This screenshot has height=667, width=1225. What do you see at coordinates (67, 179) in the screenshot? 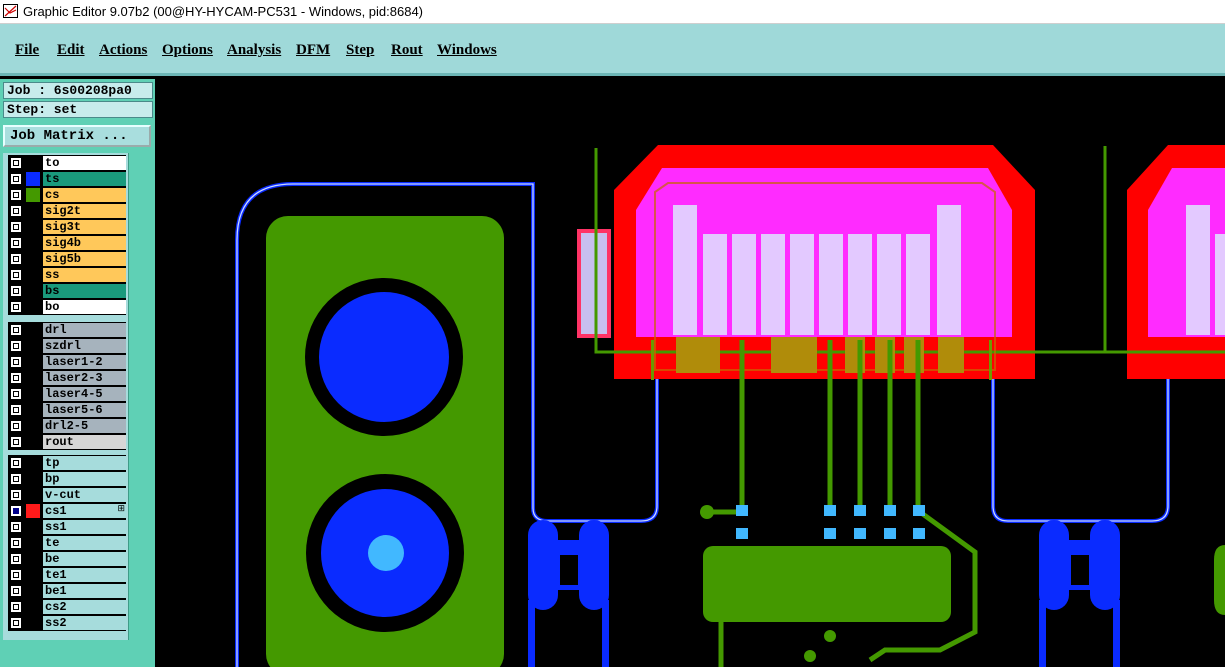
I see `layer-row: ts` at bounding box center [67, 179].